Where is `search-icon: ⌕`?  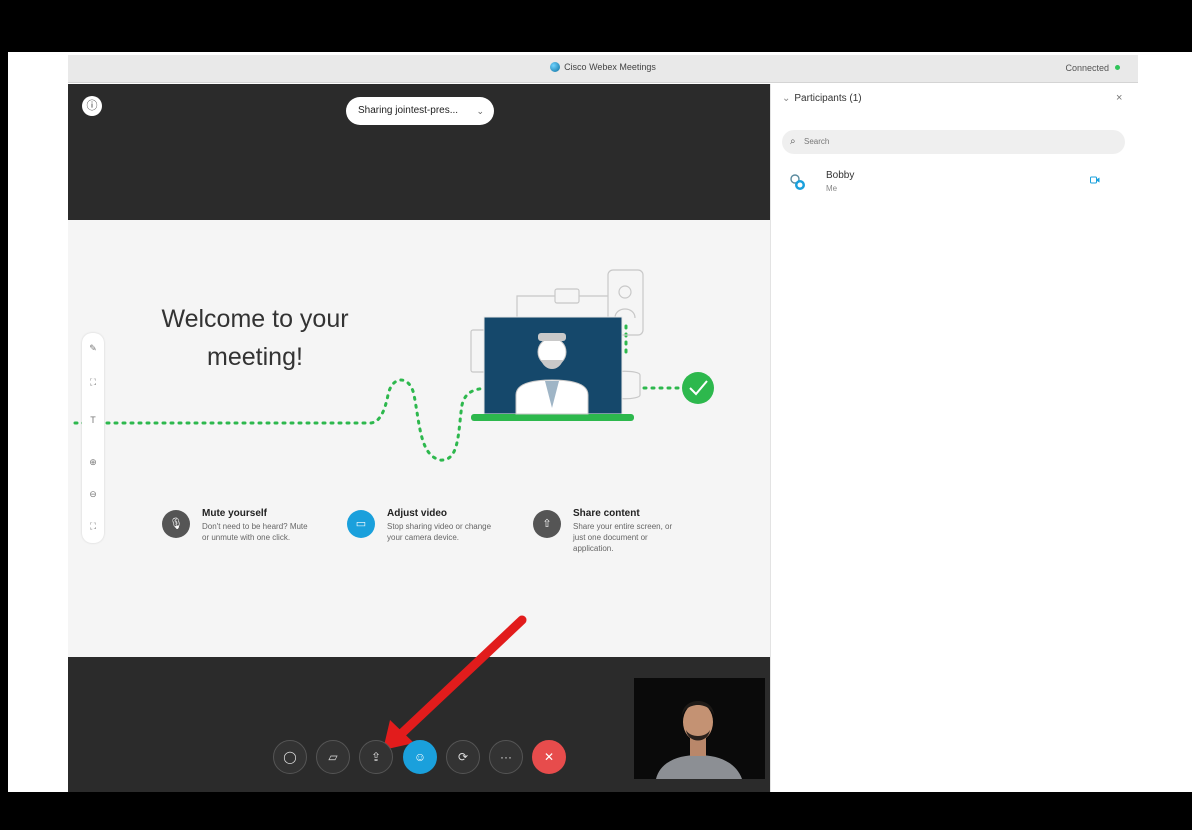 search-icon: ⌕ is located at coordinates (793, 141).